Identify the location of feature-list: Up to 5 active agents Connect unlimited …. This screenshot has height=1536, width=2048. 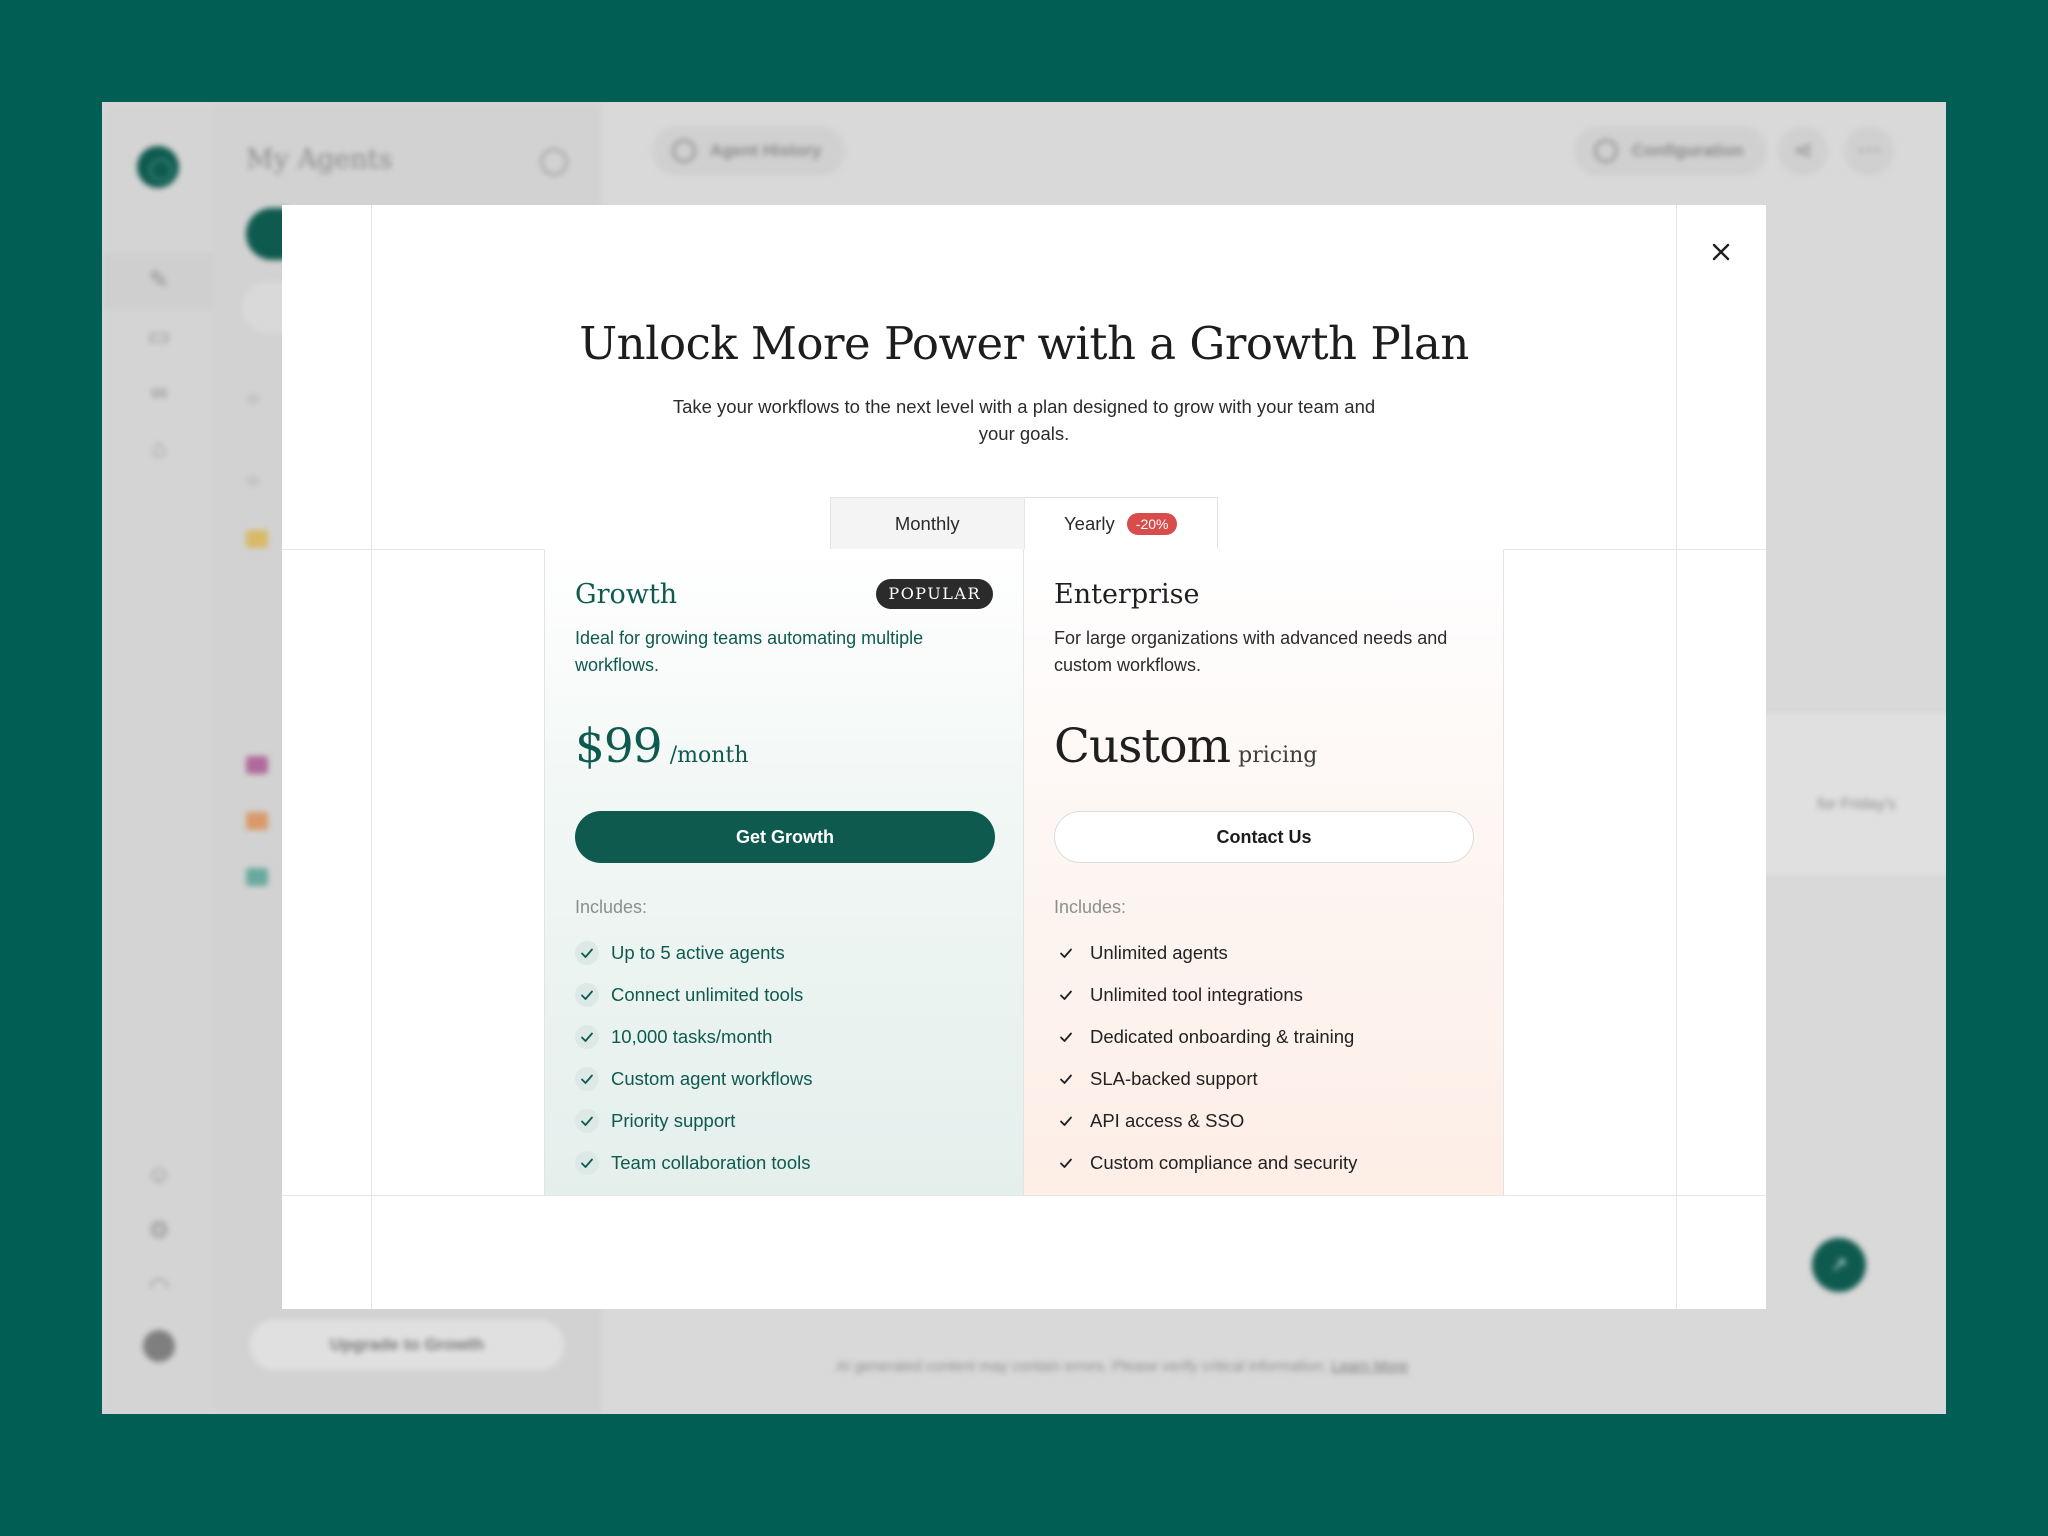
(784, 1058).